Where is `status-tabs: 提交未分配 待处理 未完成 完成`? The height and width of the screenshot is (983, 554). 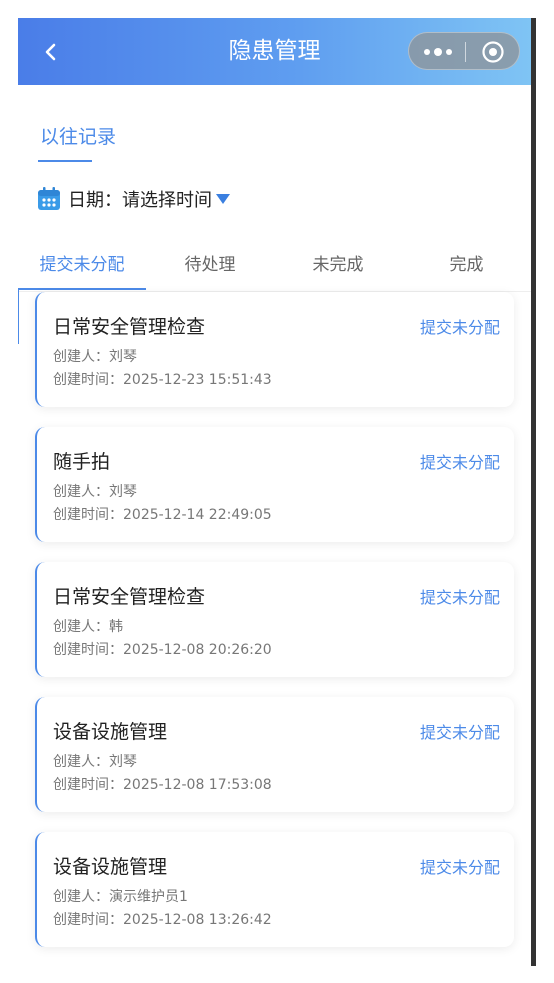 status-tabs: 提交未分配 待处理 未完成 完成 is located at coordinates (274, 272).